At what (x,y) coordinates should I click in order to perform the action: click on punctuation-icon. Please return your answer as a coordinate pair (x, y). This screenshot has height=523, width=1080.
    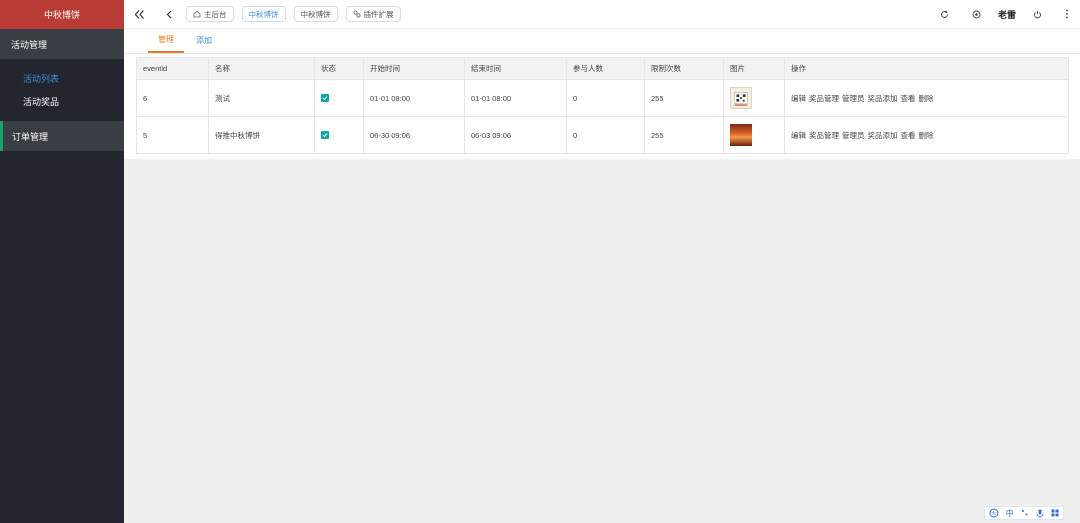
    Looking at the image, I should click on (1025, 513).